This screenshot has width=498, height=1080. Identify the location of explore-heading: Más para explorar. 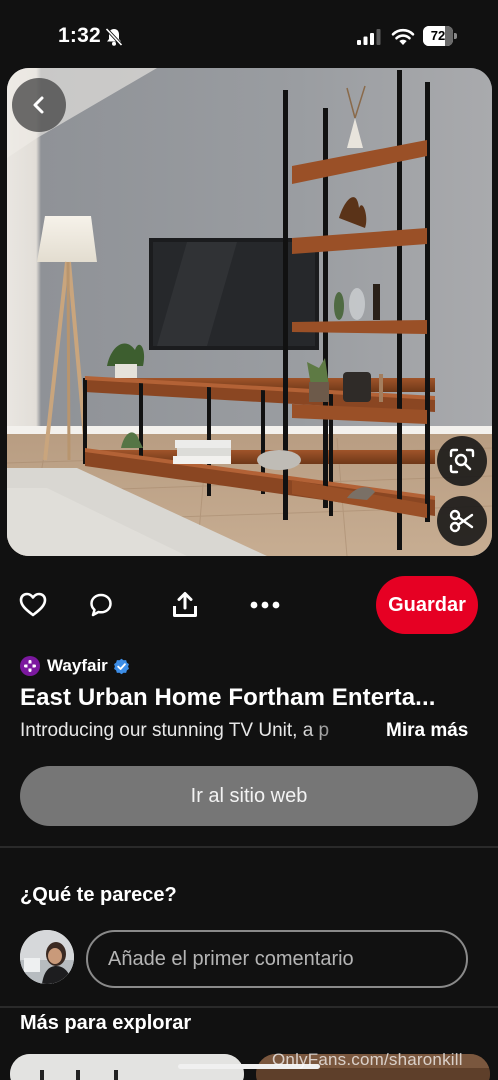
(106, 1023).